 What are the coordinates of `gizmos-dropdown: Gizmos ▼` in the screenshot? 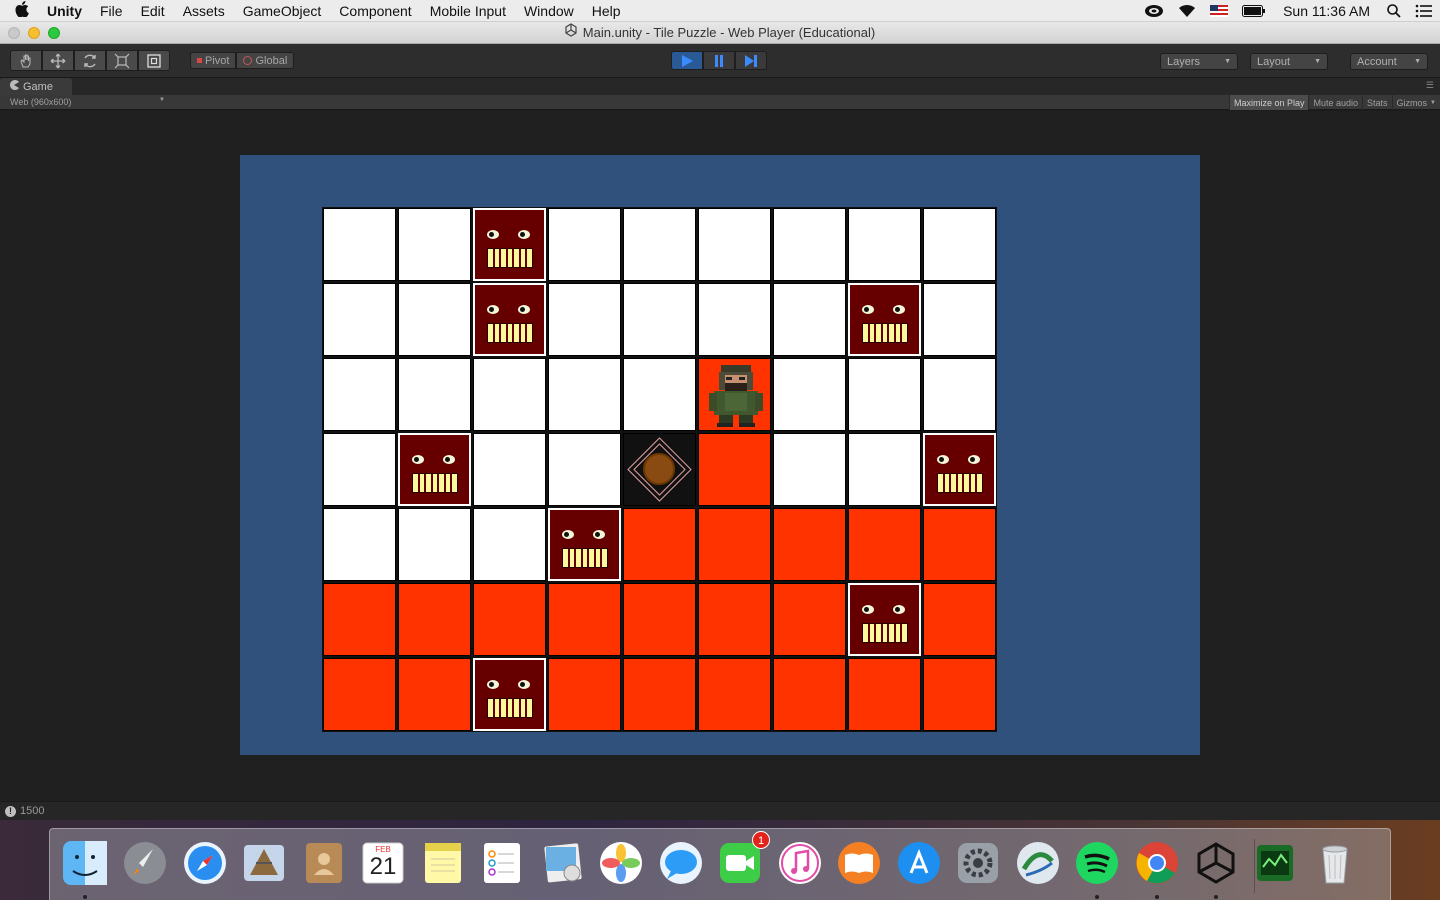 It's located at (1415, 102).